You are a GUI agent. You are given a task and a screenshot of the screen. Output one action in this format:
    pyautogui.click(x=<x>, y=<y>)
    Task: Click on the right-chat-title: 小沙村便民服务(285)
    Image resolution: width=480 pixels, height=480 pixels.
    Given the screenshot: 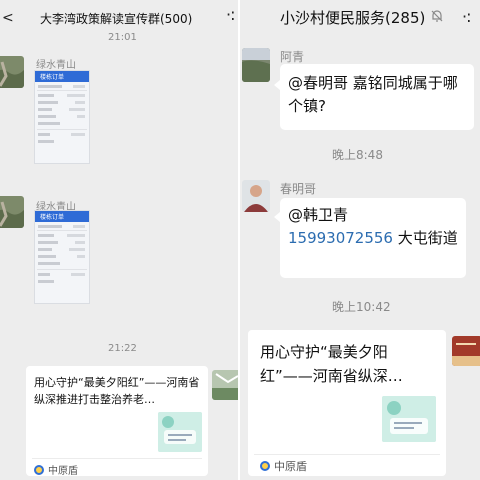 What is the action you would take?
    pyautogui.click(x=353, y=18)
    